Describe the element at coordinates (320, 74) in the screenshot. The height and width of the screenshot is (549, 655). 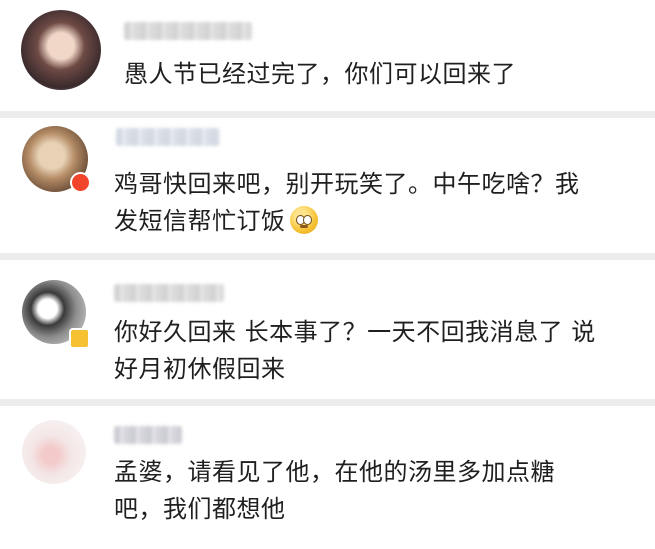
I see `comment-text: 愚人节已经过完了，你们可以回来了` at that location.